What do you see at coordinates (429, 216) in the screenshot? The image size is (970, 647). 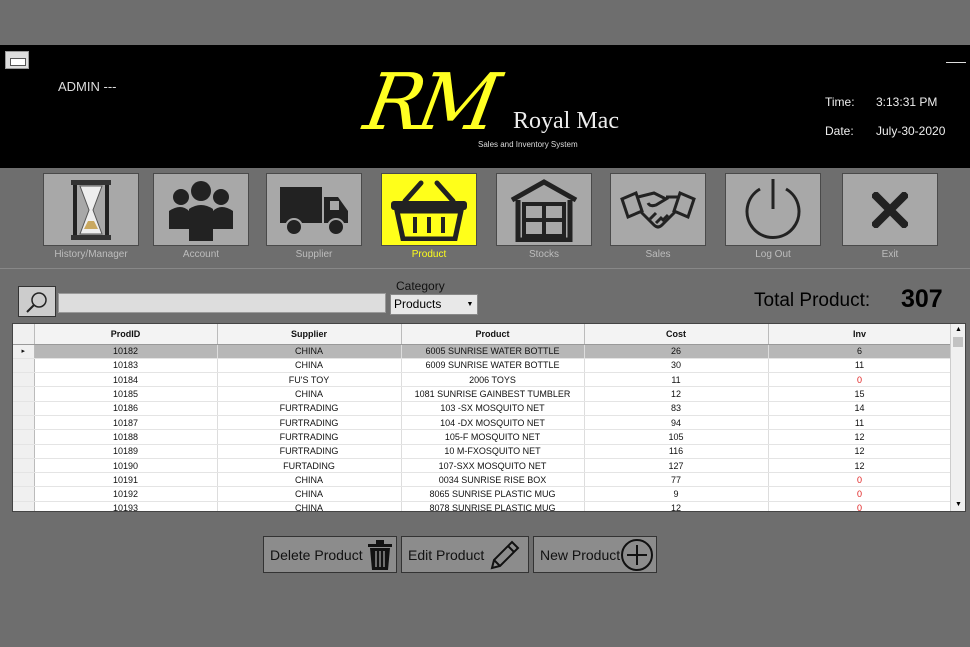 I see `nav-product: Product` at bounding box center [429, 216].